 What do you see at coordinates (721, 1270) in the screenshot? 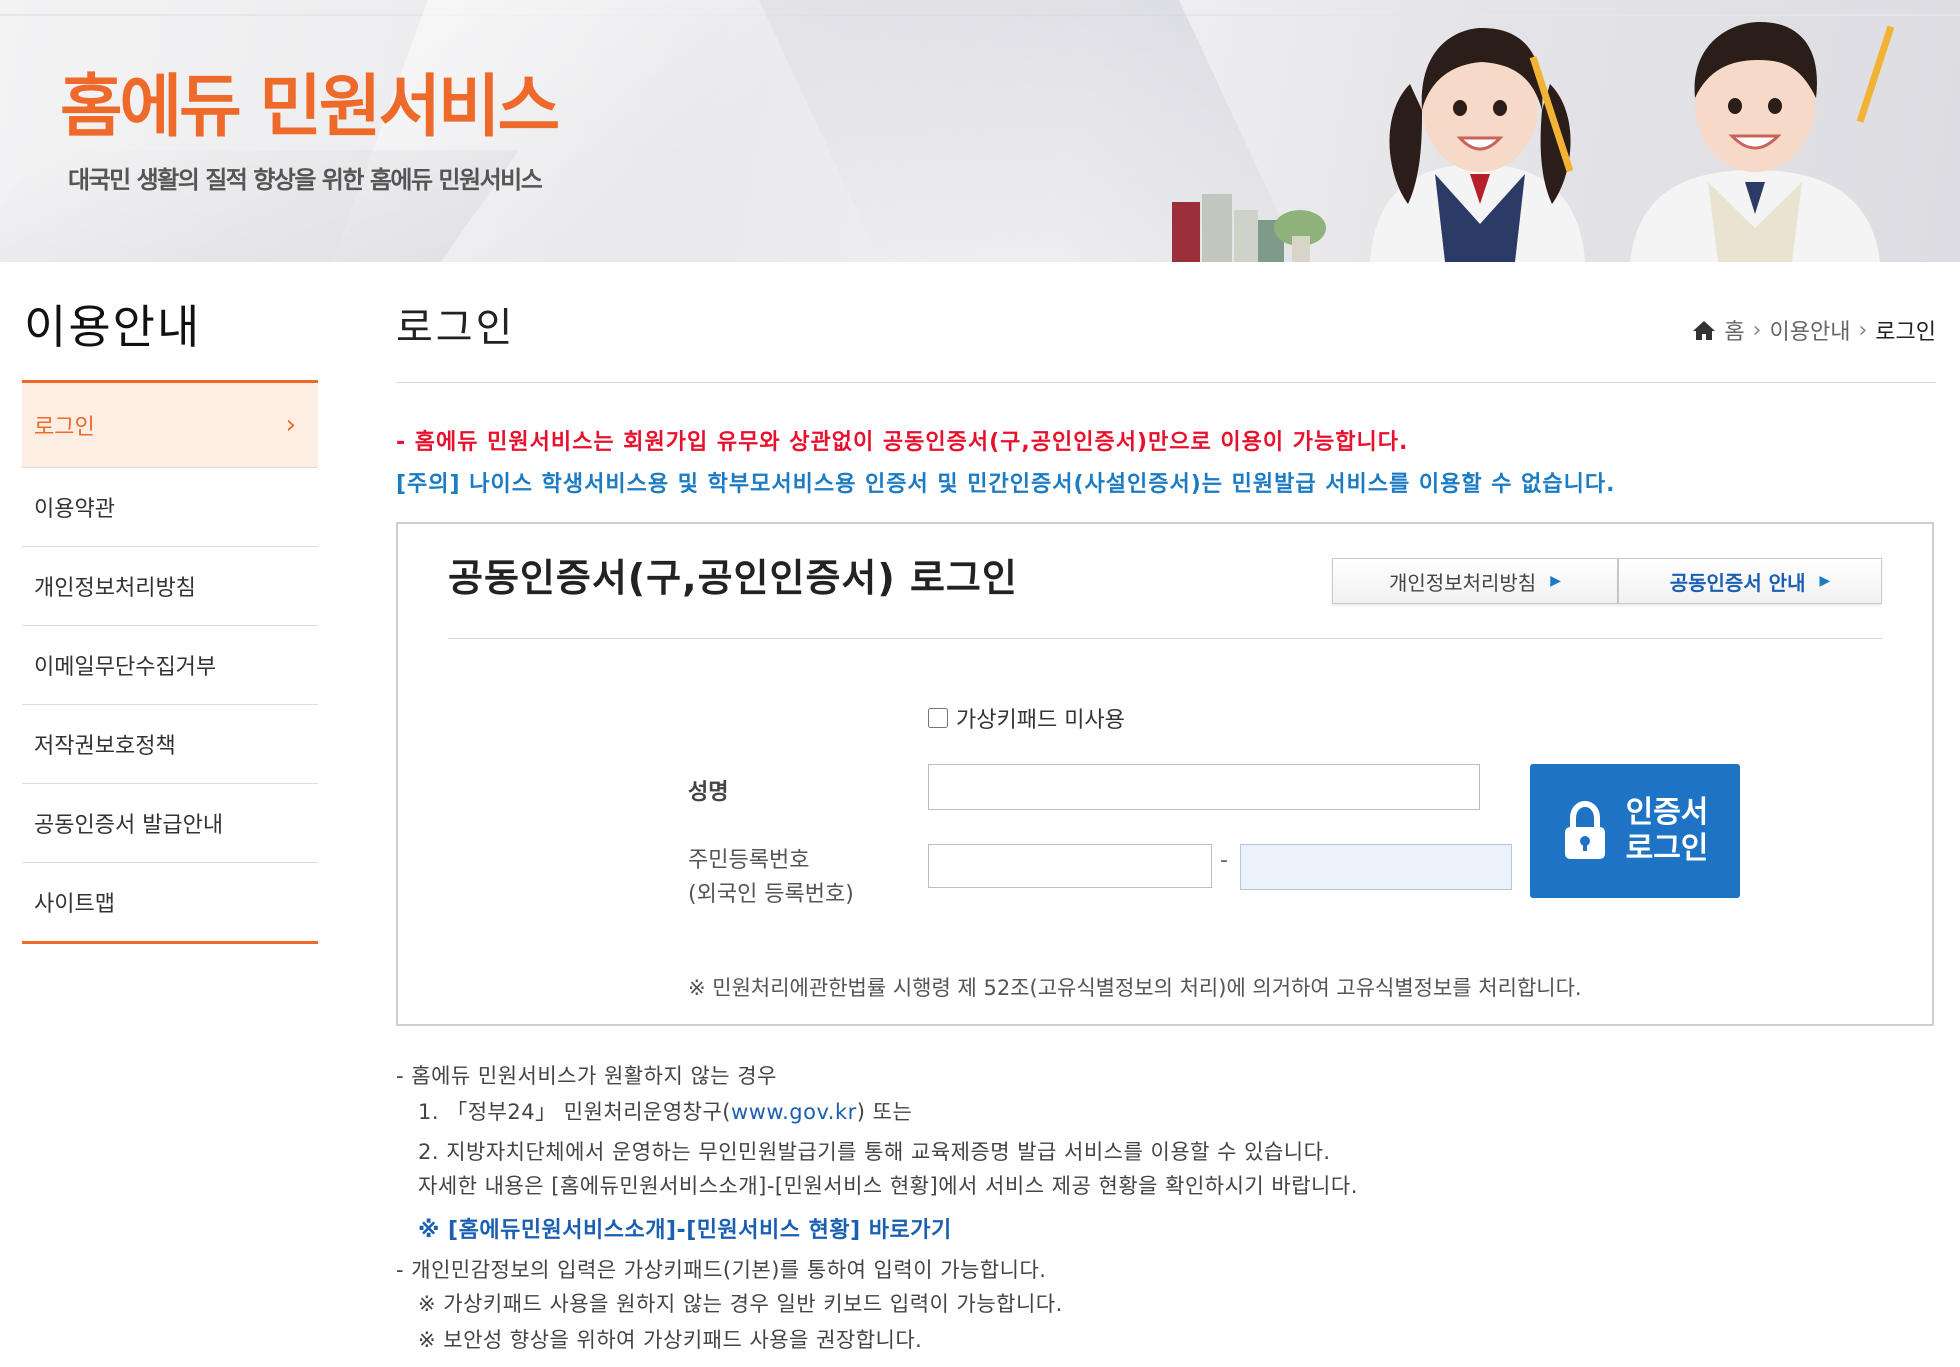
I see `info-line: - 개인민감정보의 입력은 가상키패드(기본)를 통하여 입력이 가능합니다.` at bounding box center [721, 1270].